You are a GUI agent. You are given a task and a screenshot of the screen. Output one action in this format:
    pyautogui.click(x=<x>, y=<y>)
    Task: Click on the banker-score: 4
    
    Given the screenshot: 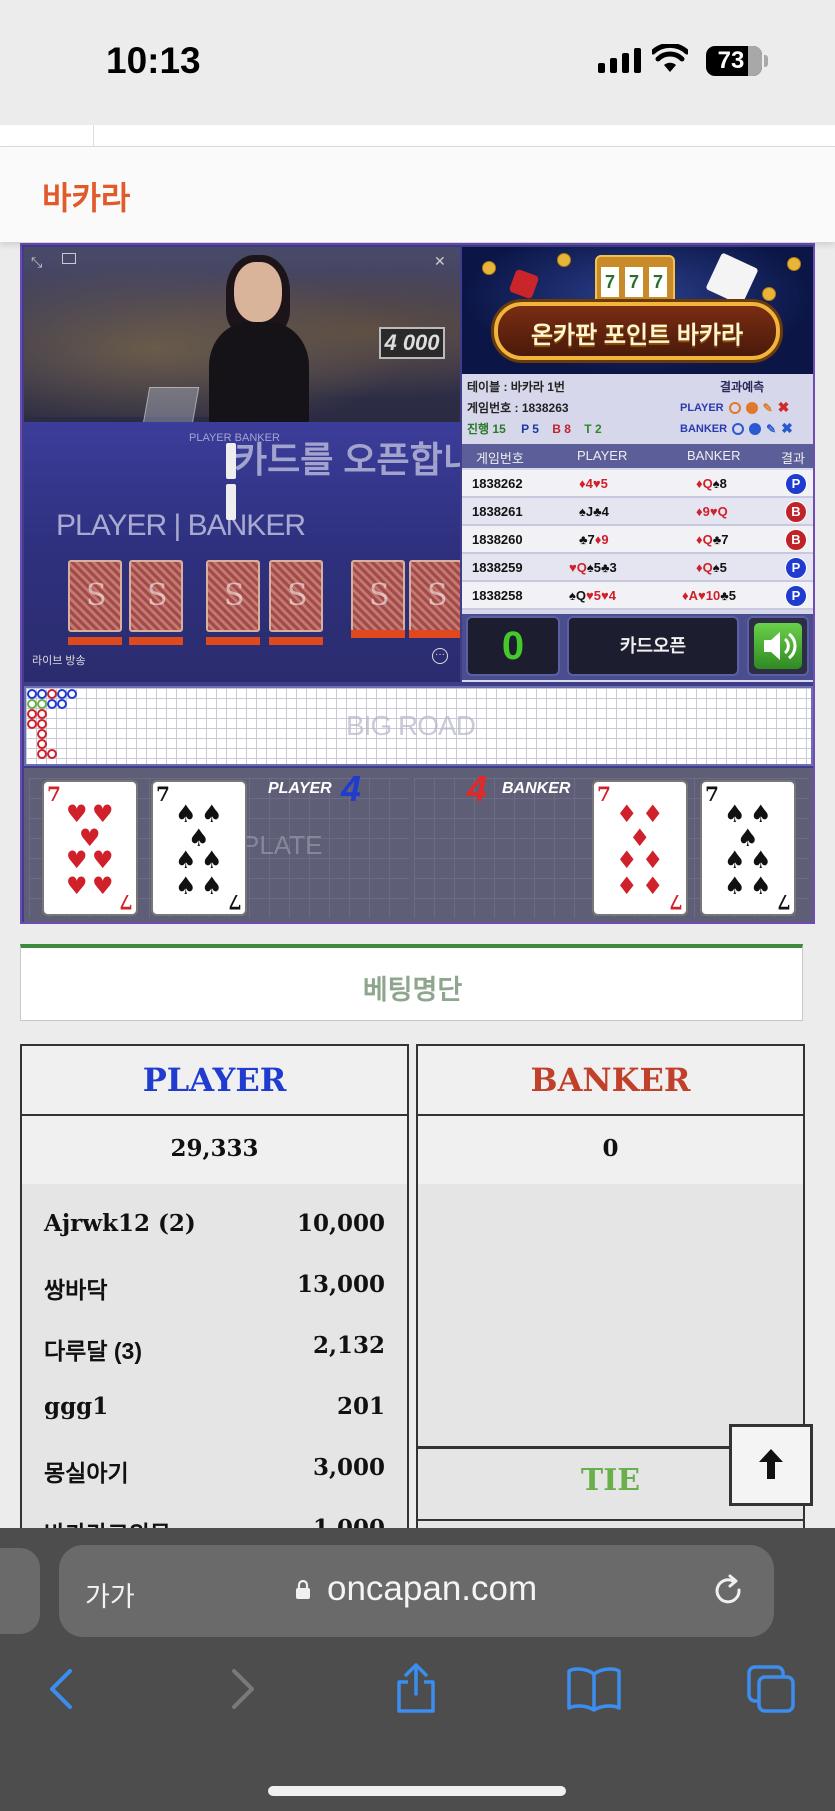 What is the action you would take?
    pyautogui.click(x=477, y=788)
    